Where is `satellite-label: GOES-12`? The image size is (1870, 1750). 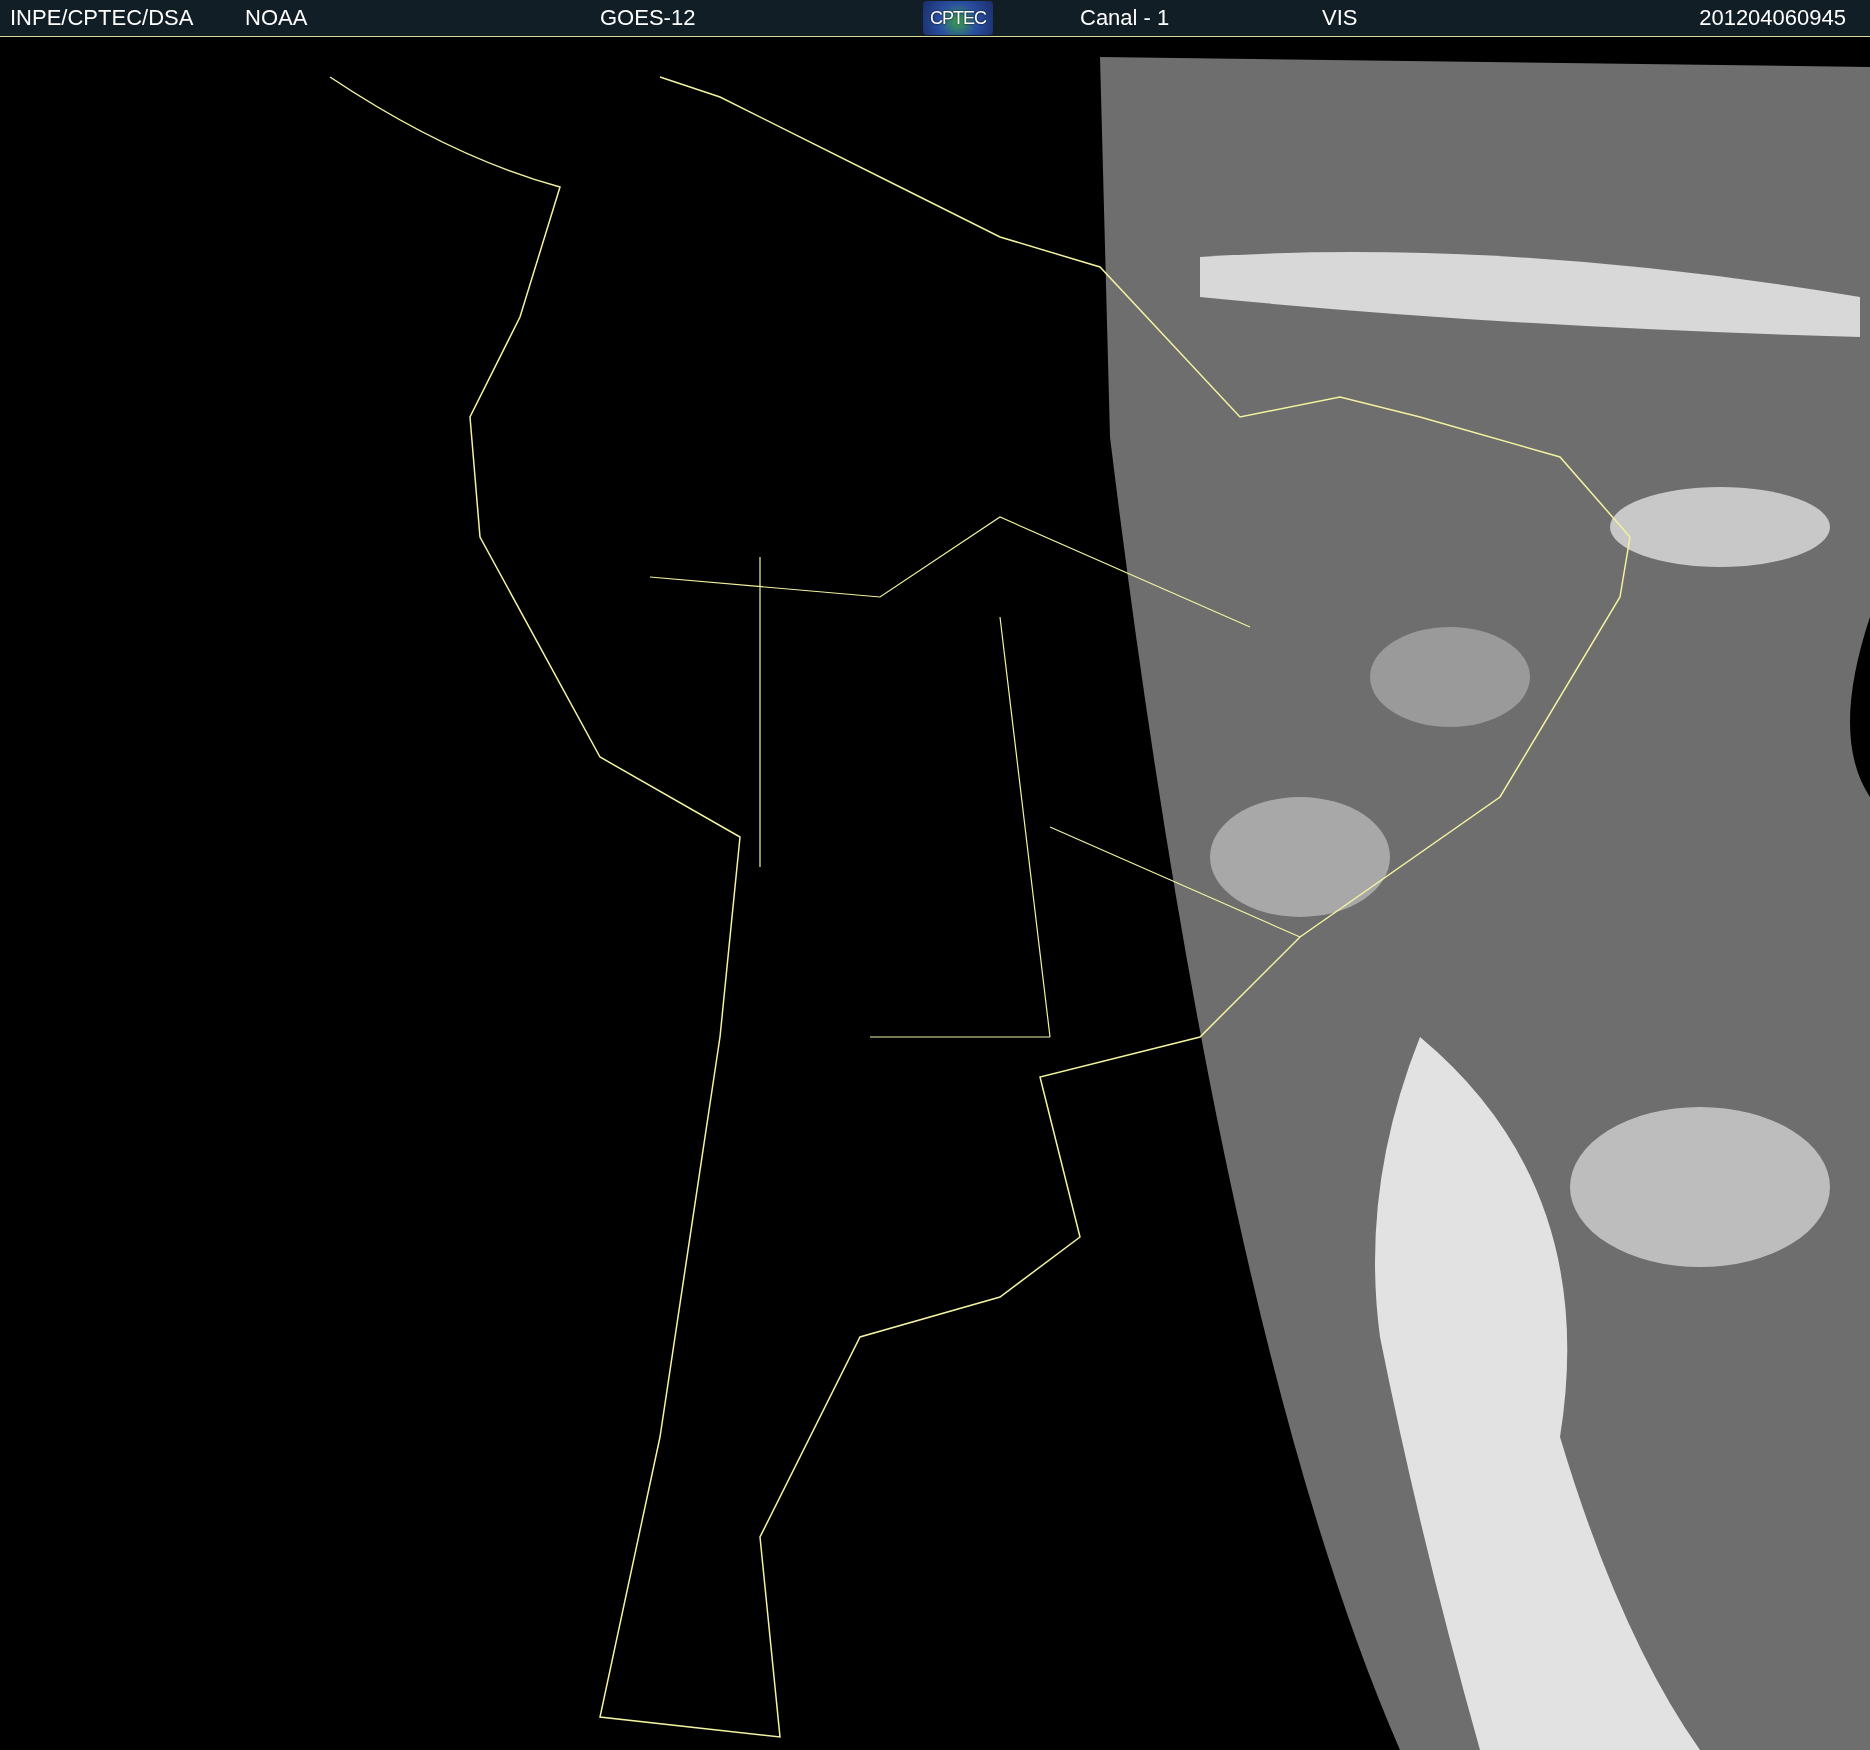
satellite-label: GOES-12 is located at coordinates (648, 18).